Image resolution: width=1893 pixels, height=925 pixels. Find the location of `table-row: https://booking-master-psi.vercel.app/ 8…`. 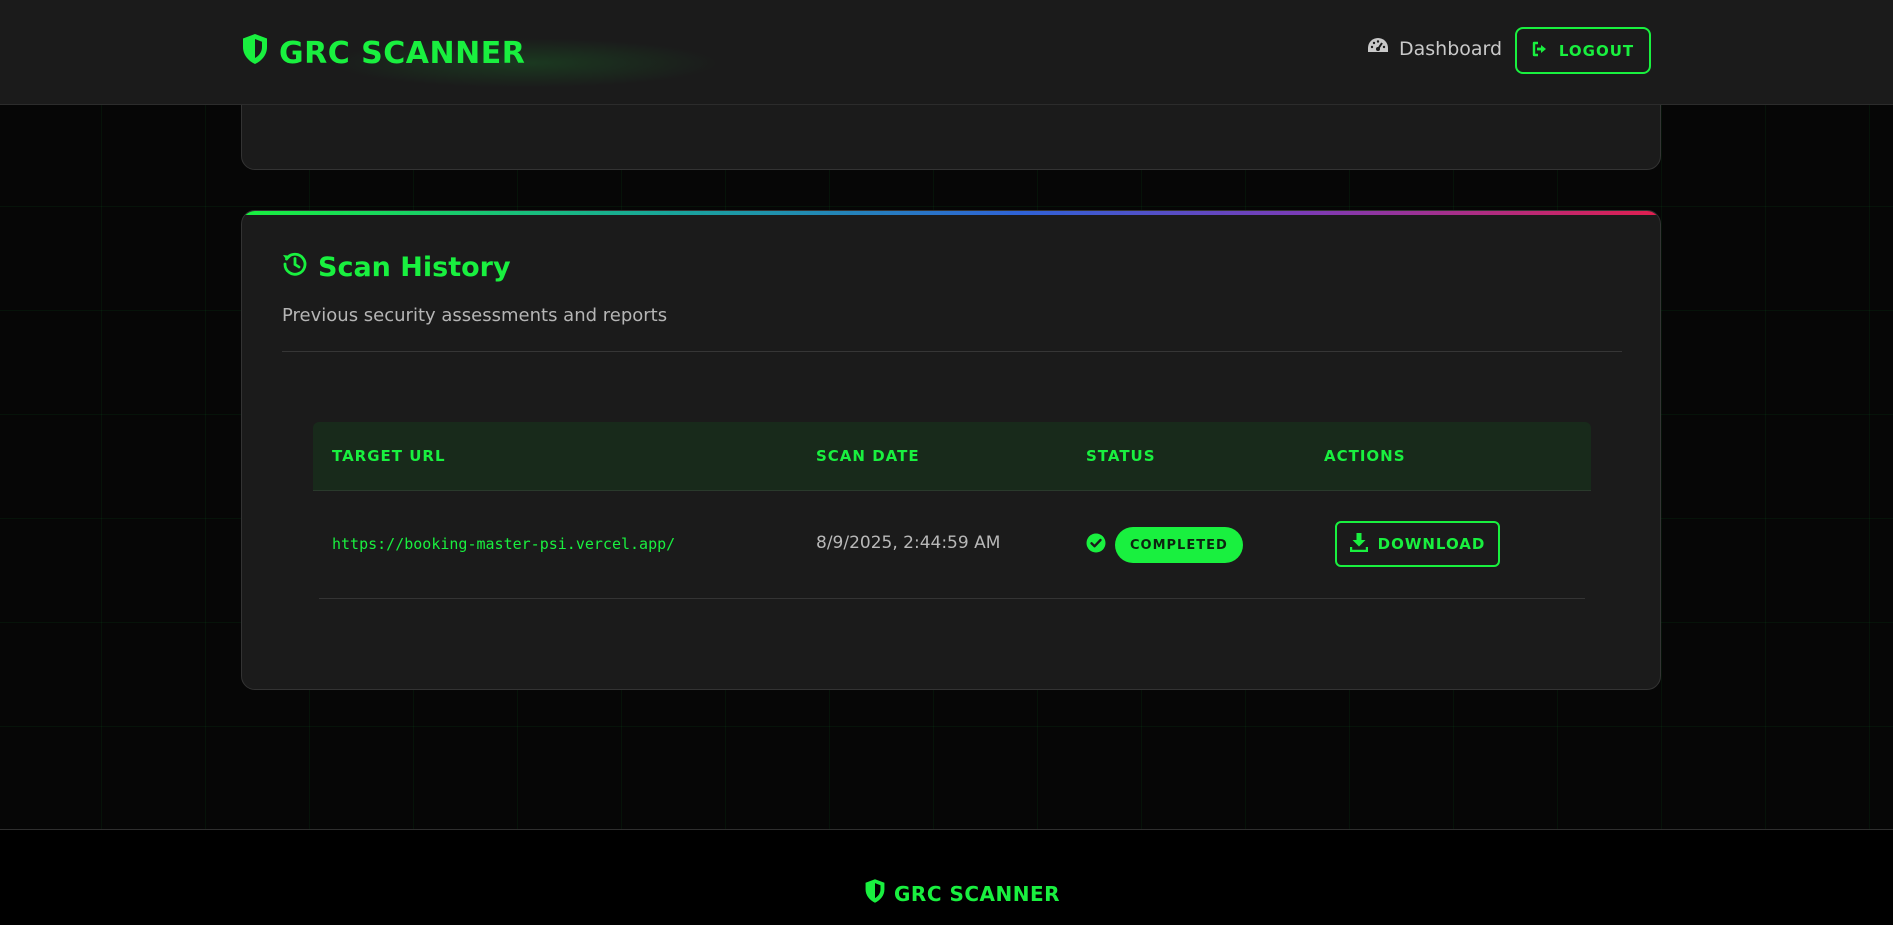

table-row: https://booking-master-psi.vercel.app/ 8… is located at coordinates (952, 545).